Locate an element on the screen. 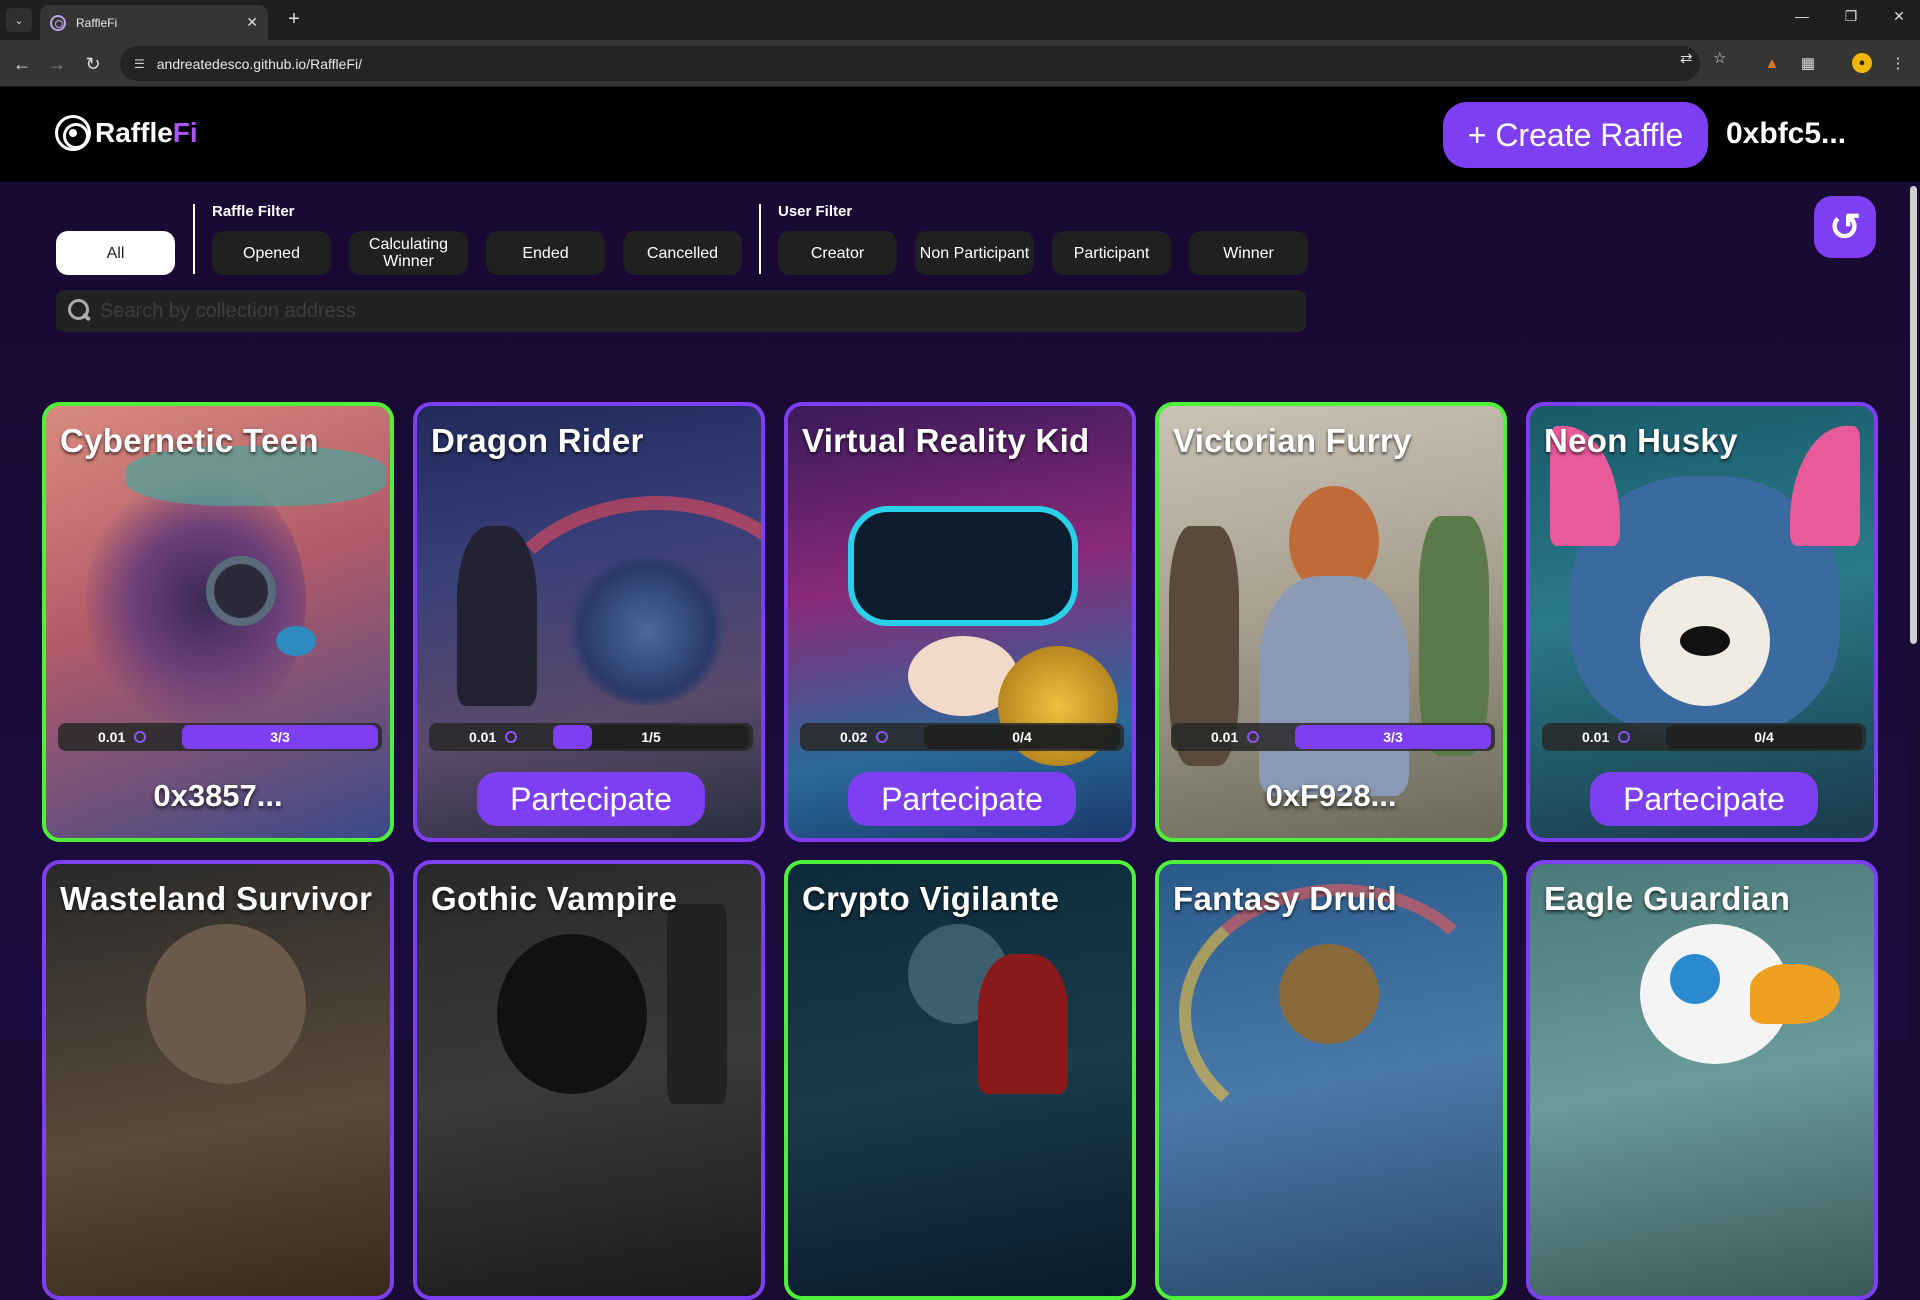 This screenshot has height=1300, width=1920. card-title: Victorian Furry is located at coordinates (1292, 440).